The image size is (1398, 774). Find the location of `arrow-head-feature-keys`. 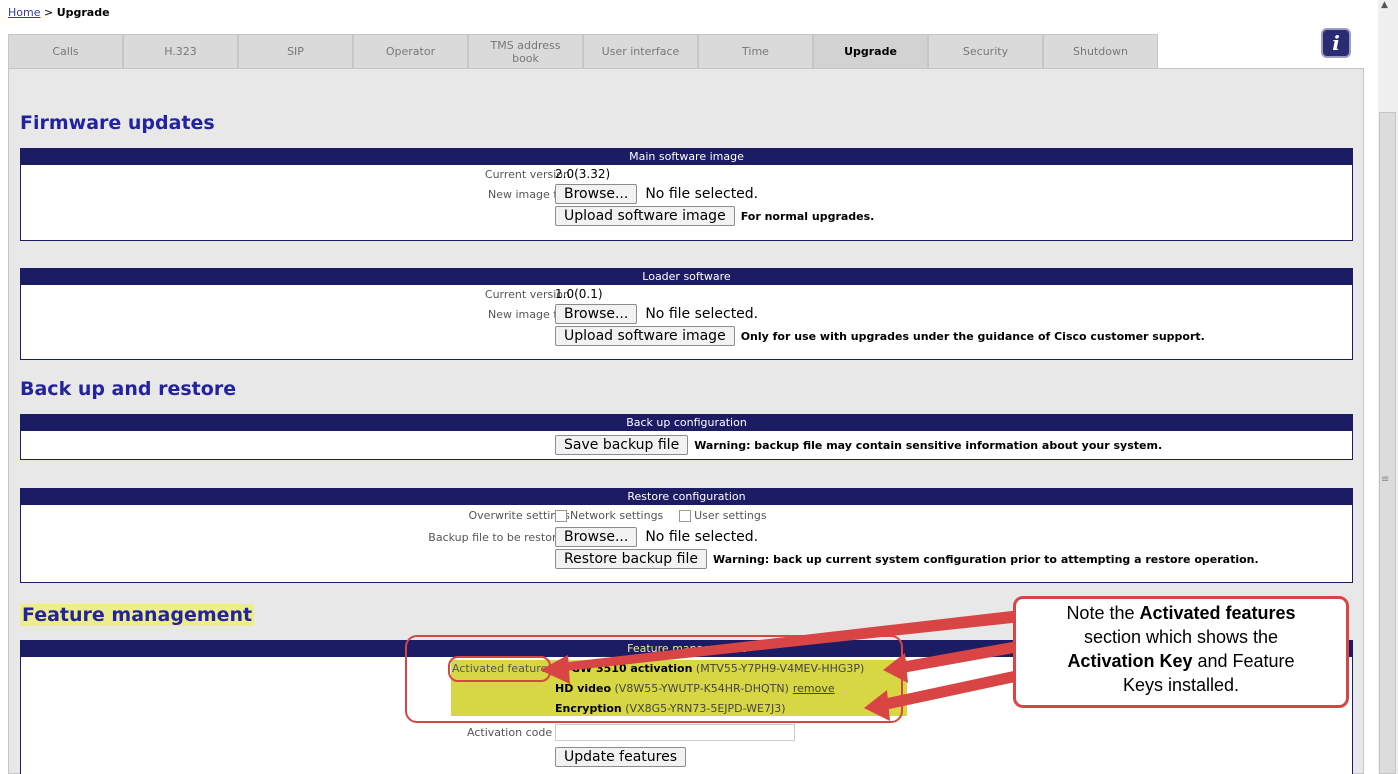

arrow-head-feature-keys is located at coordinates (877, 705).